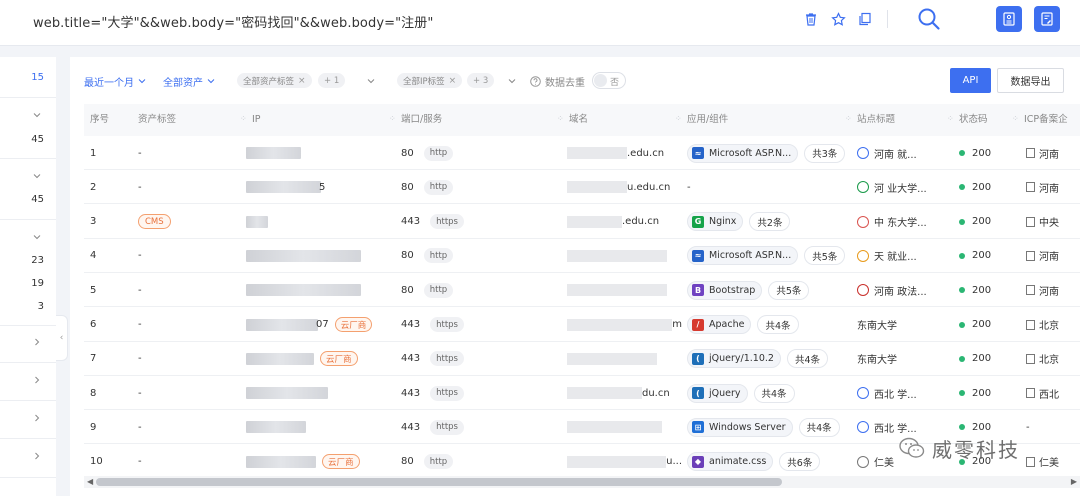  I want to click on app-component-pill: B Bootstrap, so click(725, 290).